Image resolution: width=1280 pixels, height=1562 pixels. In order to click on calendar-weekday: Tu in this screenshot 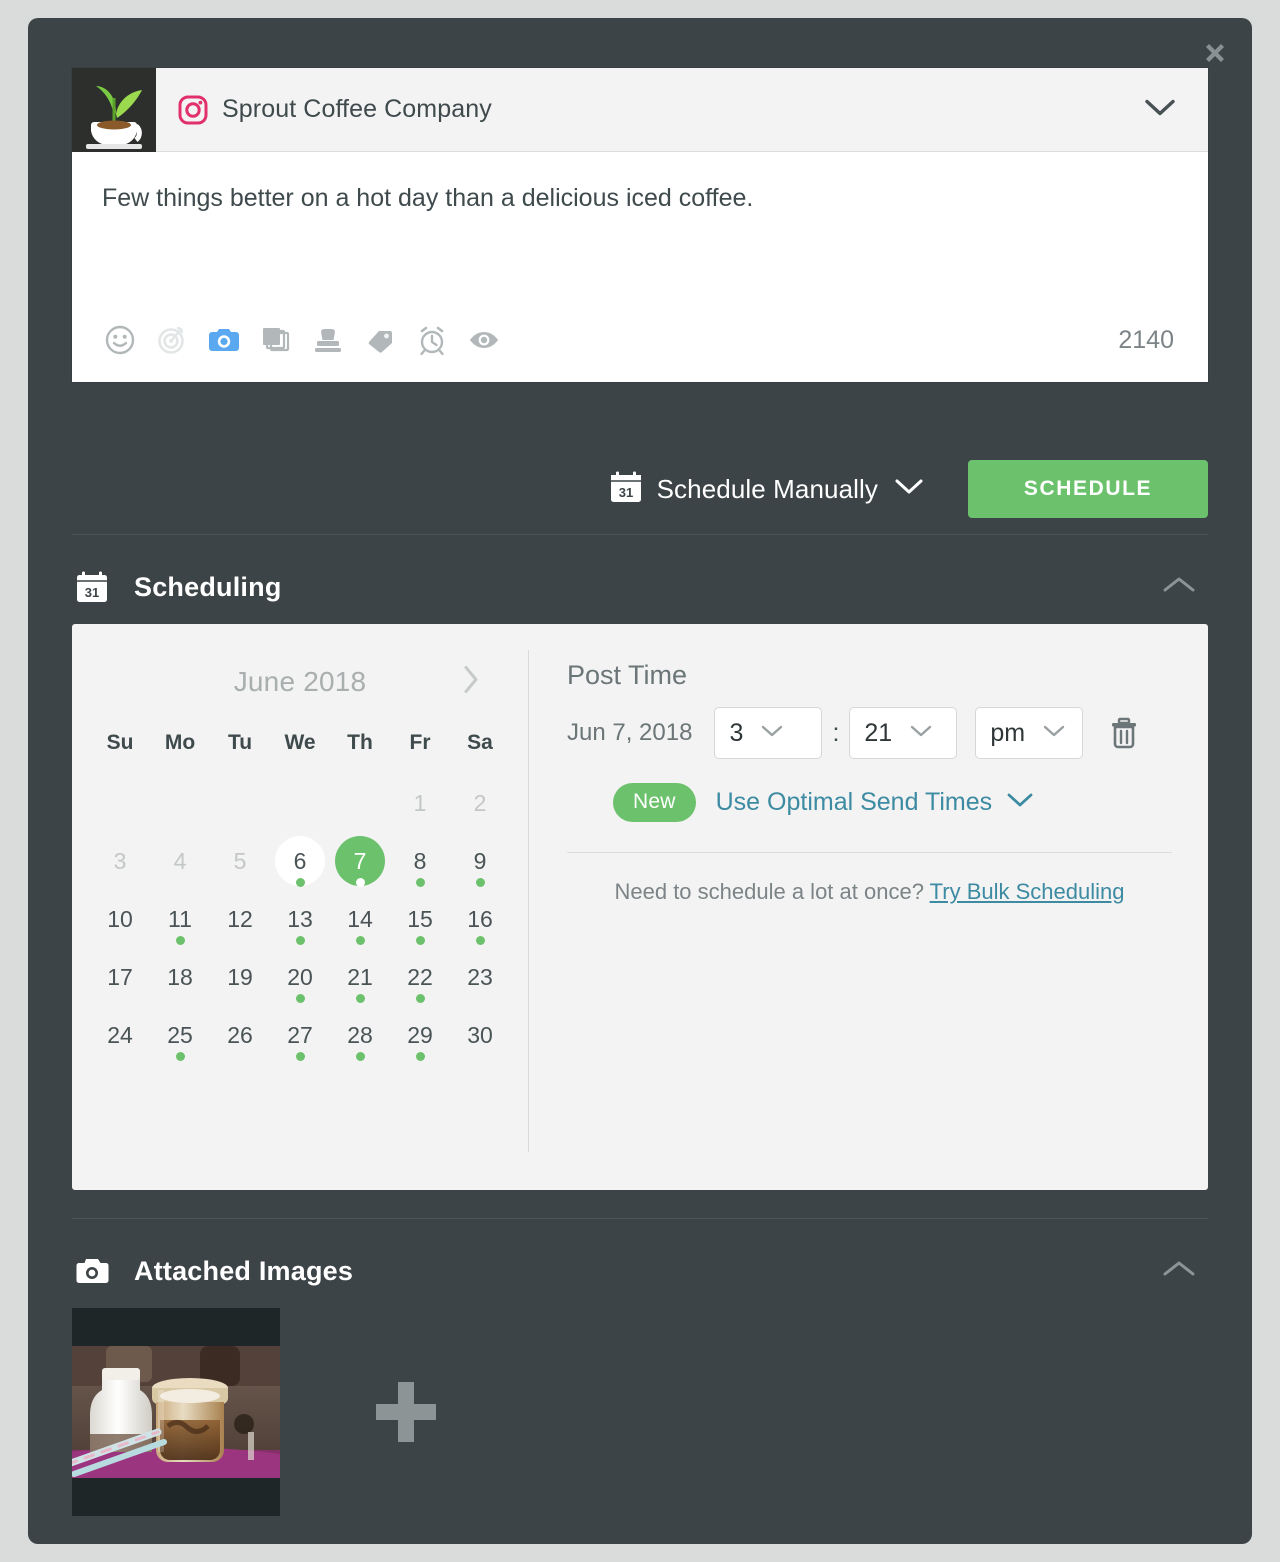, I will do `click(240, 742)`.